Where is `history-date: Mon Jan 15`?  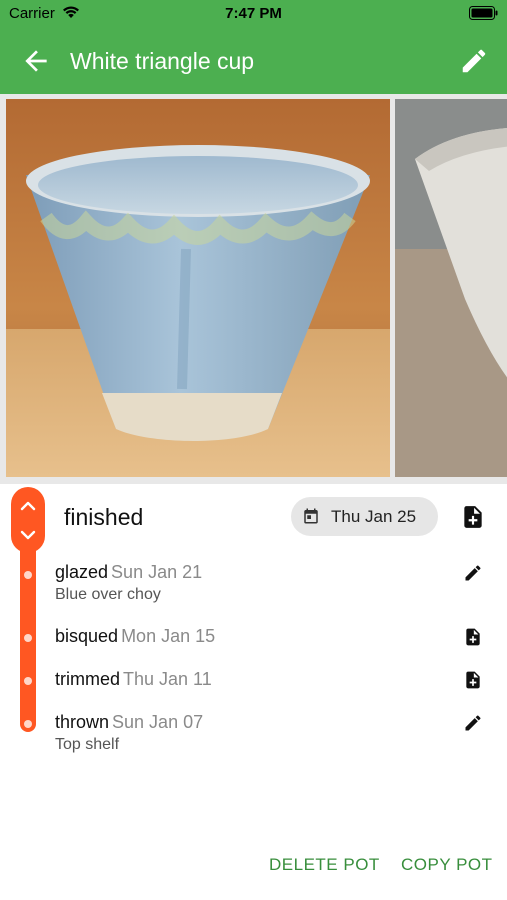 history-date: Mon Jan 15 is located at coordinates (168, 636).